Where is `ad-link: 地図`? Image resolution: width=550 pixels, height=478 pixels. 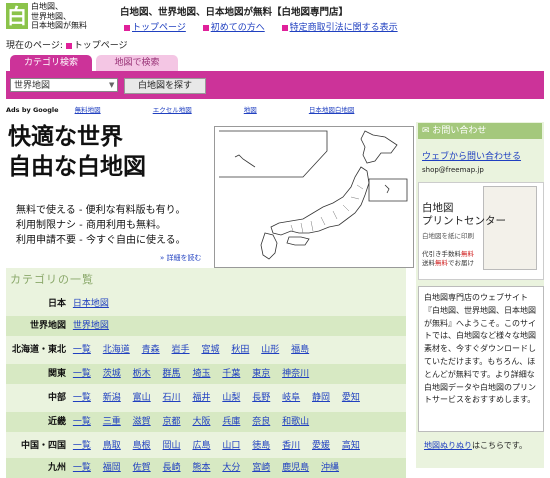 ad-link: 地図 is located at coordinates (250, 110).